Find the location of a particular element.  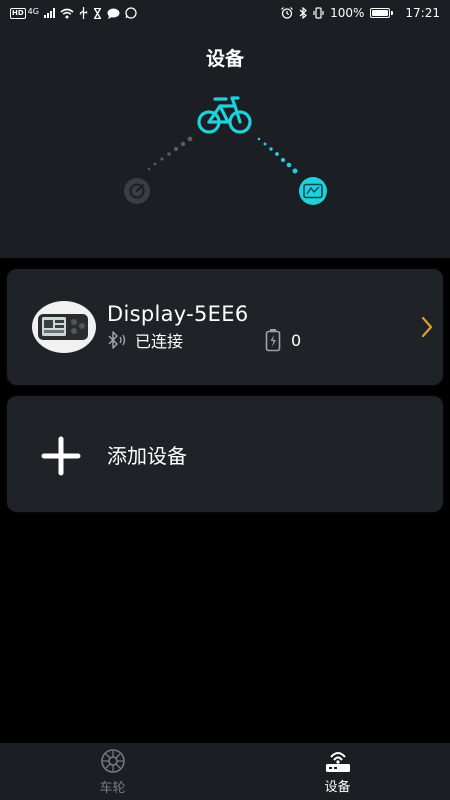

nav-item-wheel: 车轮 is located at coordinates (112, 771).